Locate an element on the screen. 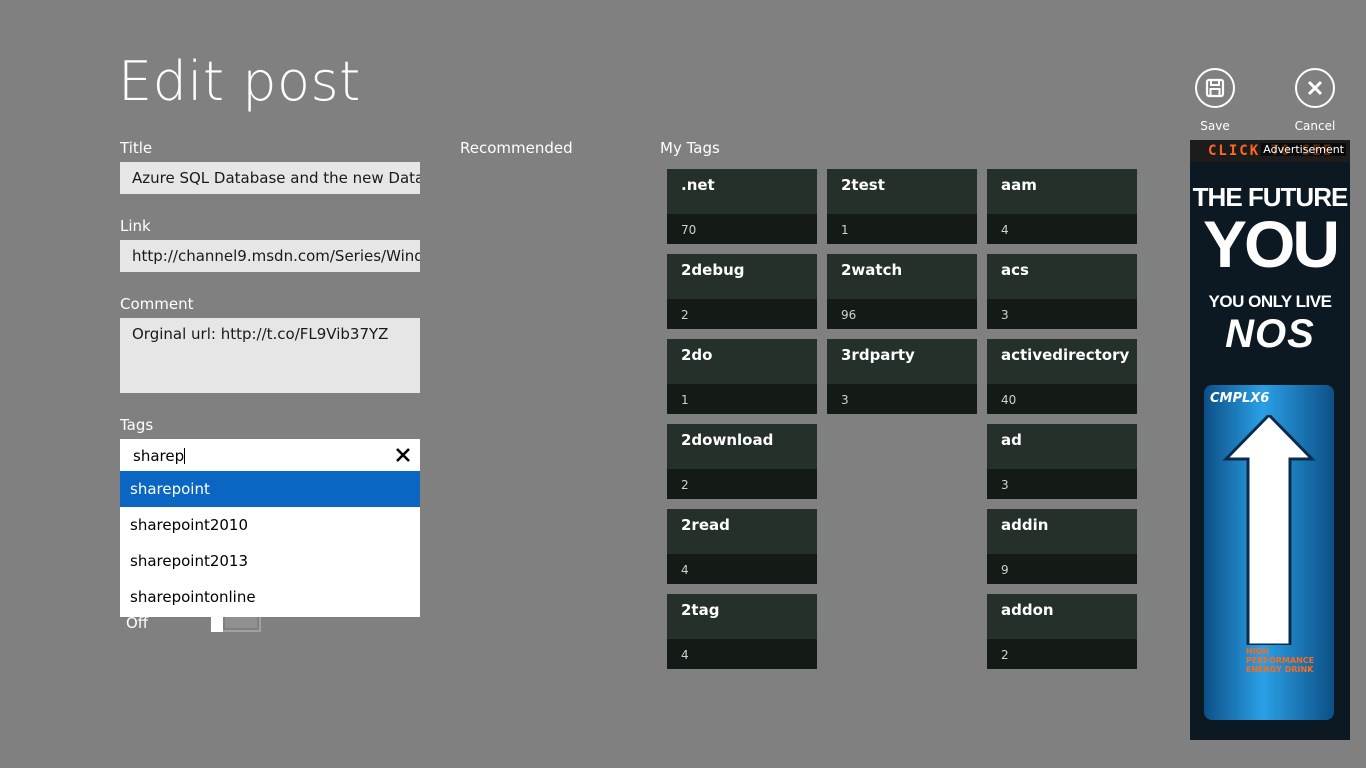  tag-tile: addon 2 is located at coordinates (1062, 631).